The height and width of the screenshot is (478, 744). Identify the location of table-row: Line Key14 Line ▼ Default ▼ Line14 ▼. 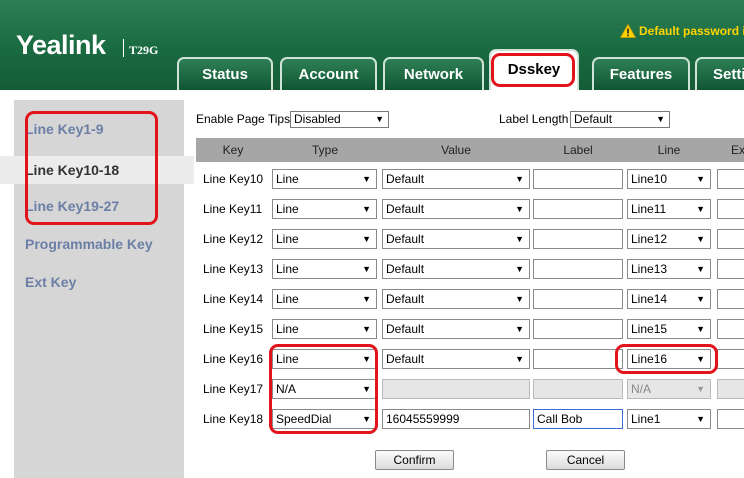
(470, 299).